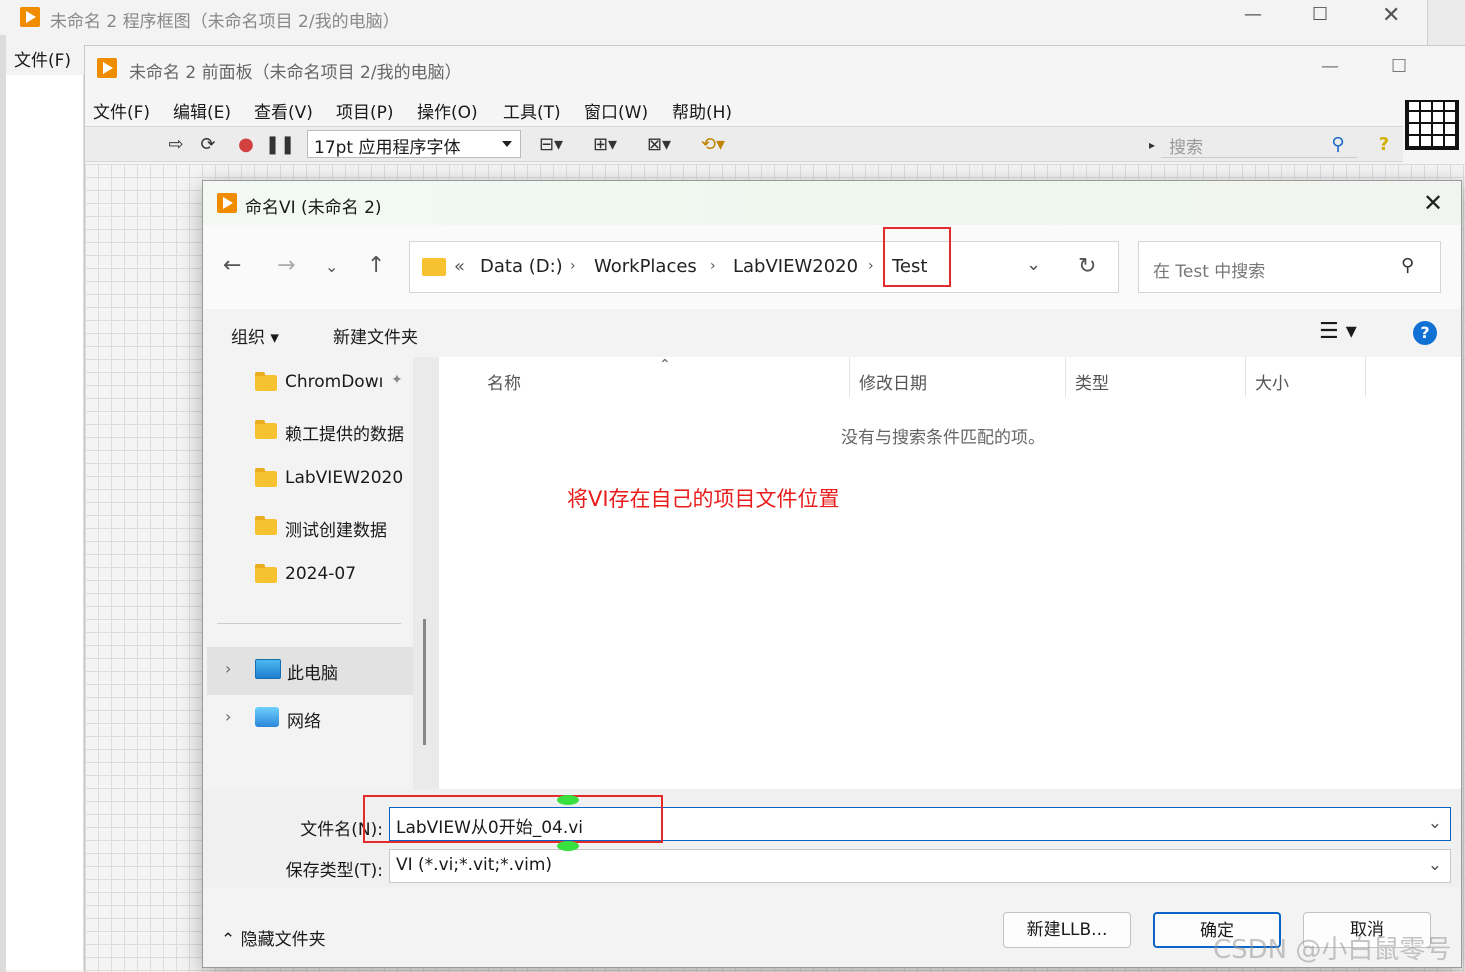 This screenshot has height=972, width=1465. I want to click on resize-objects-icon: ⊠▾, so click(659, 145).